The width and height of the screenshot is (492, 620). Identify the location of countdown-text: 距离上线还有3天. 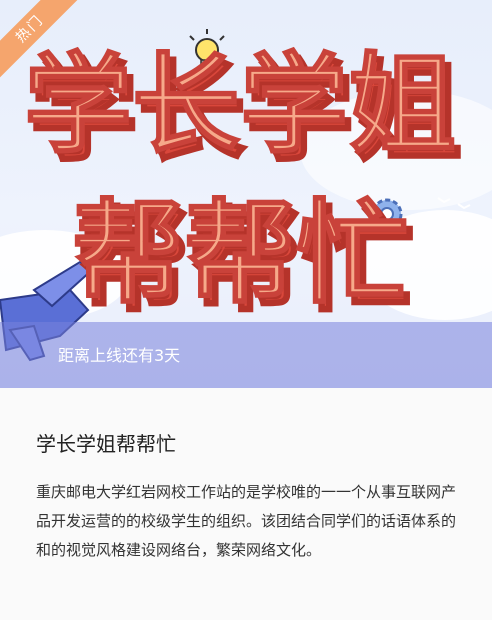
(119, 355).